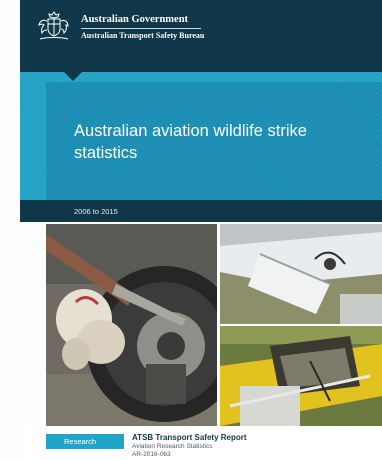 The image size is (382, 460). Describe the element at coordinates (301, 274) in the screenshot. I see `aircraft-damage-photo` at that location.